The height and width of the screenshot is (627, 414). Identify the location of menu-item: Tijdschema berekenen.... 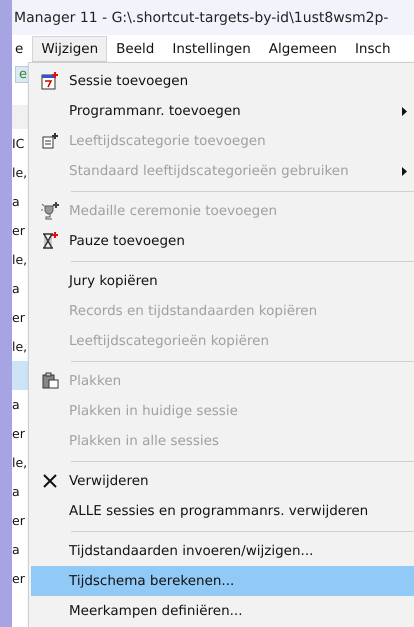
(222, 581).